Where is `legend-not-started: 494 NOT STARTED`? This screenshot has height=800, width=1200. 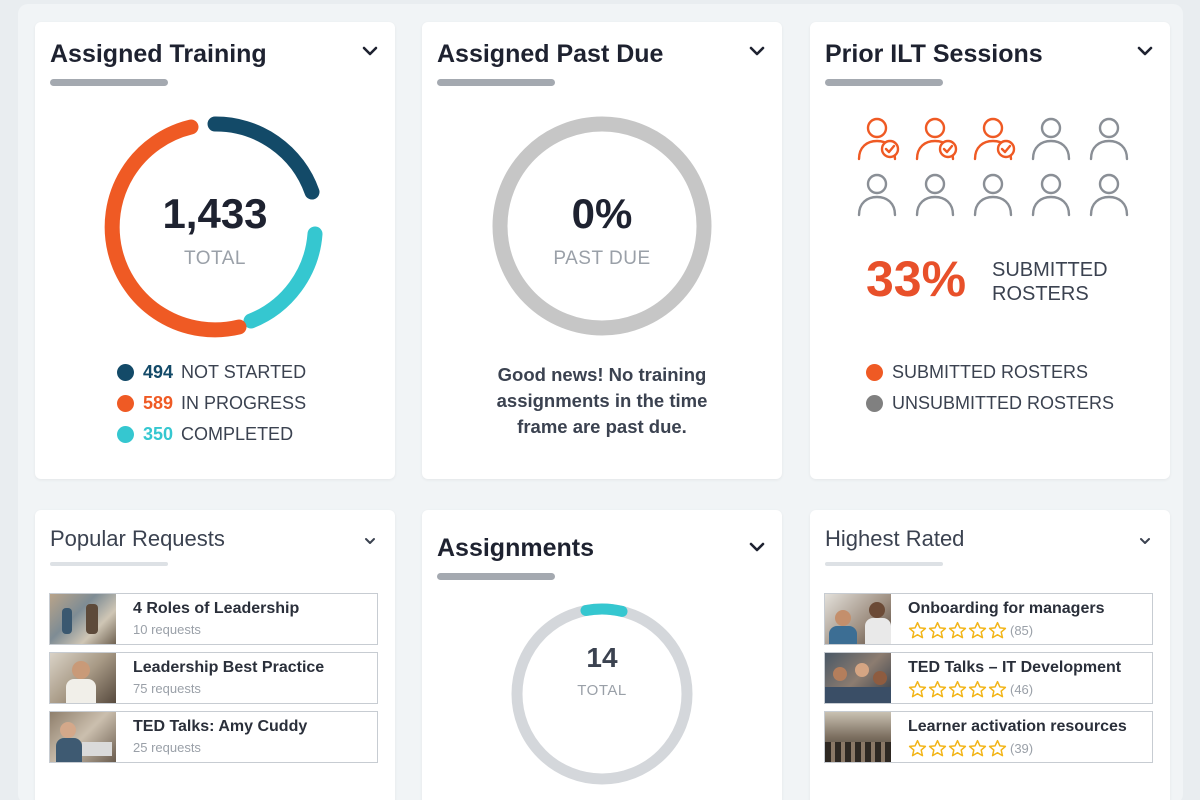 legend-not-started: 494 NOT STARTED is located at coordinates (211, 372).